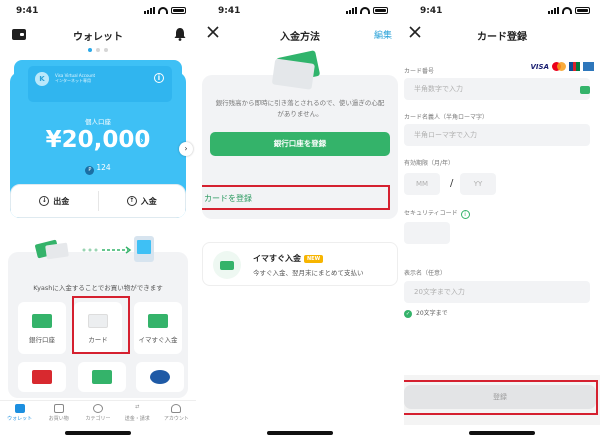 The width and height of the screenshot is (600, 441). I want to click on deposit-hint: Kyashに入金することでお買い物ができます, so click(98, 288).